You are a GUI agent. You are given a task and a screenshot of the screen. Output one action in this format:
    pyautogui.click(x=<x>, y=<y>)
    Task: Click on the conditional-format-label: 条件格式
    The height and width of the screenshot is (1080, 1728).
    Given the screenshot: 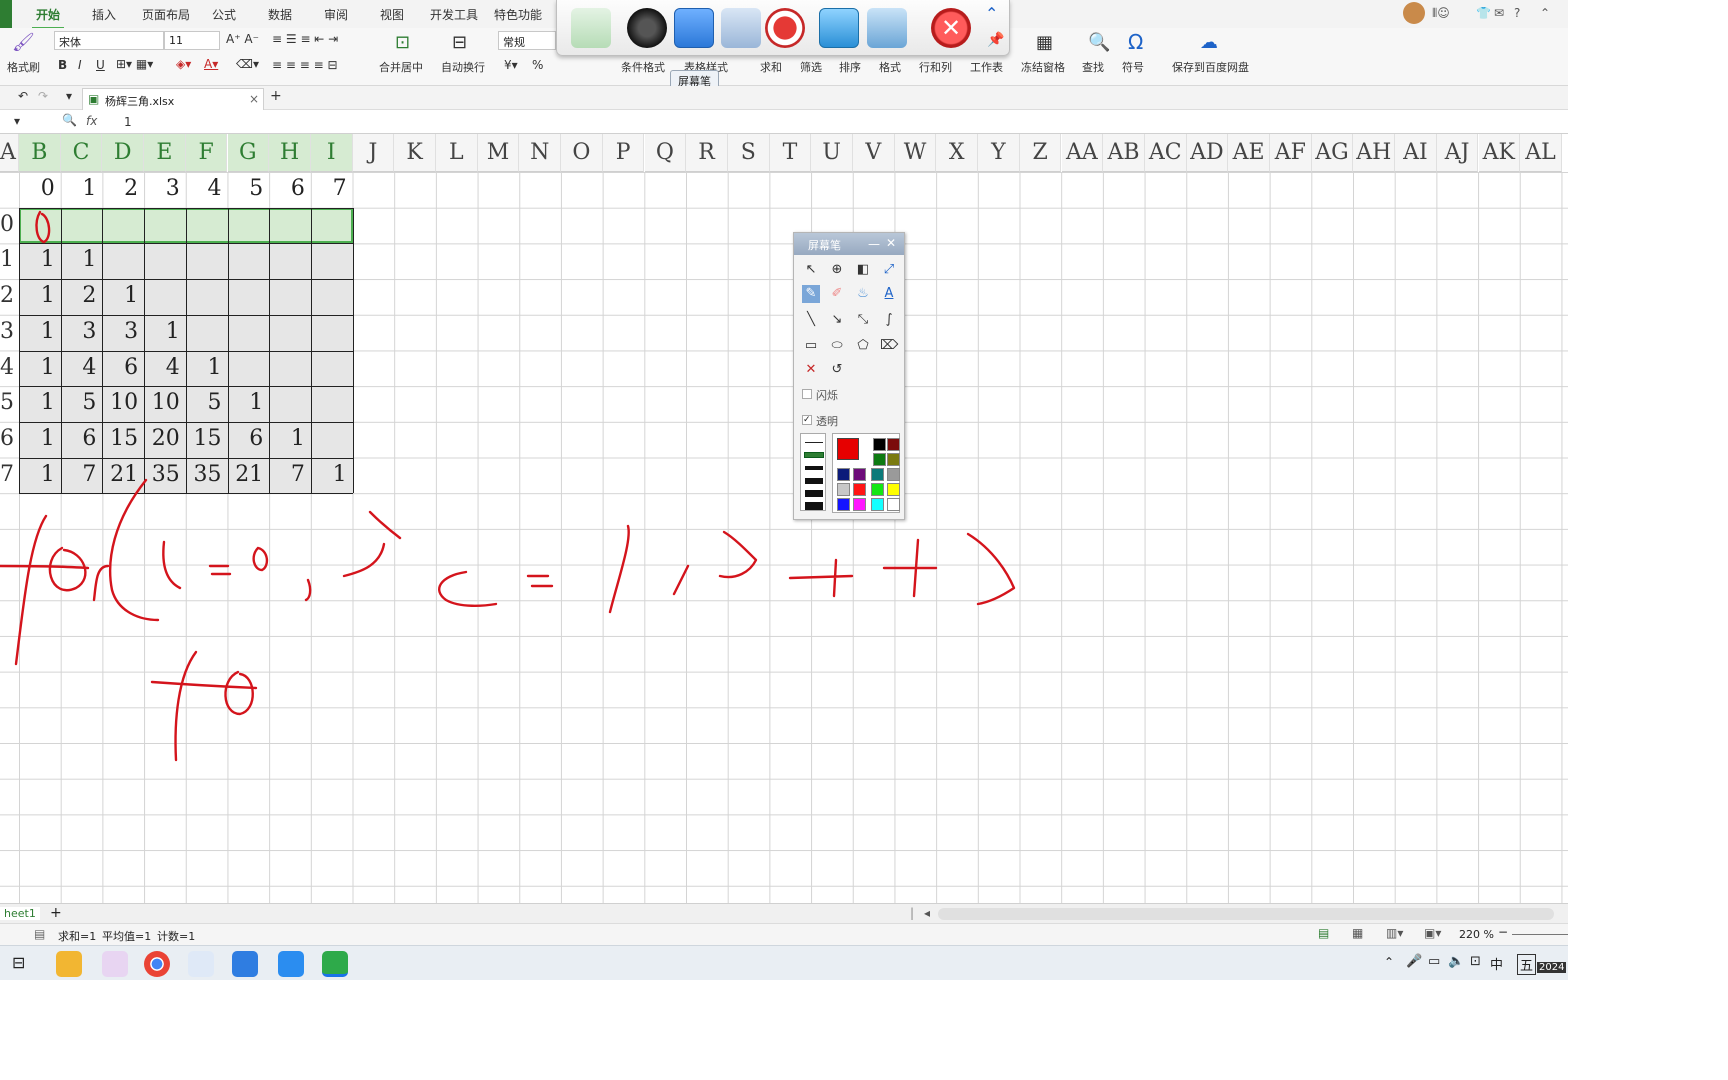 What is the action you would take?
    pyautogui.click(x=643, y=67)
    